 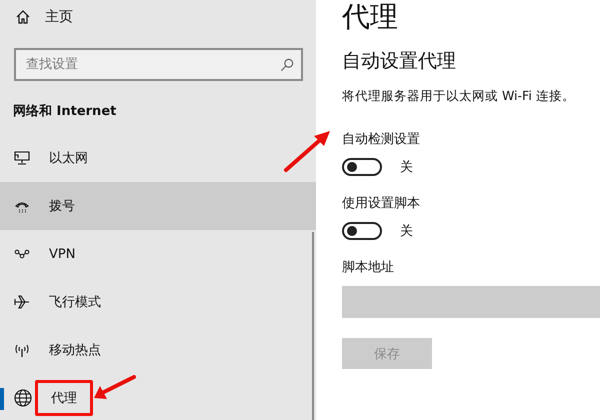 What do you see at coordinates (22, 350) in the screenshot?
I see `antenna-icon` at bounding box center [22, 350].